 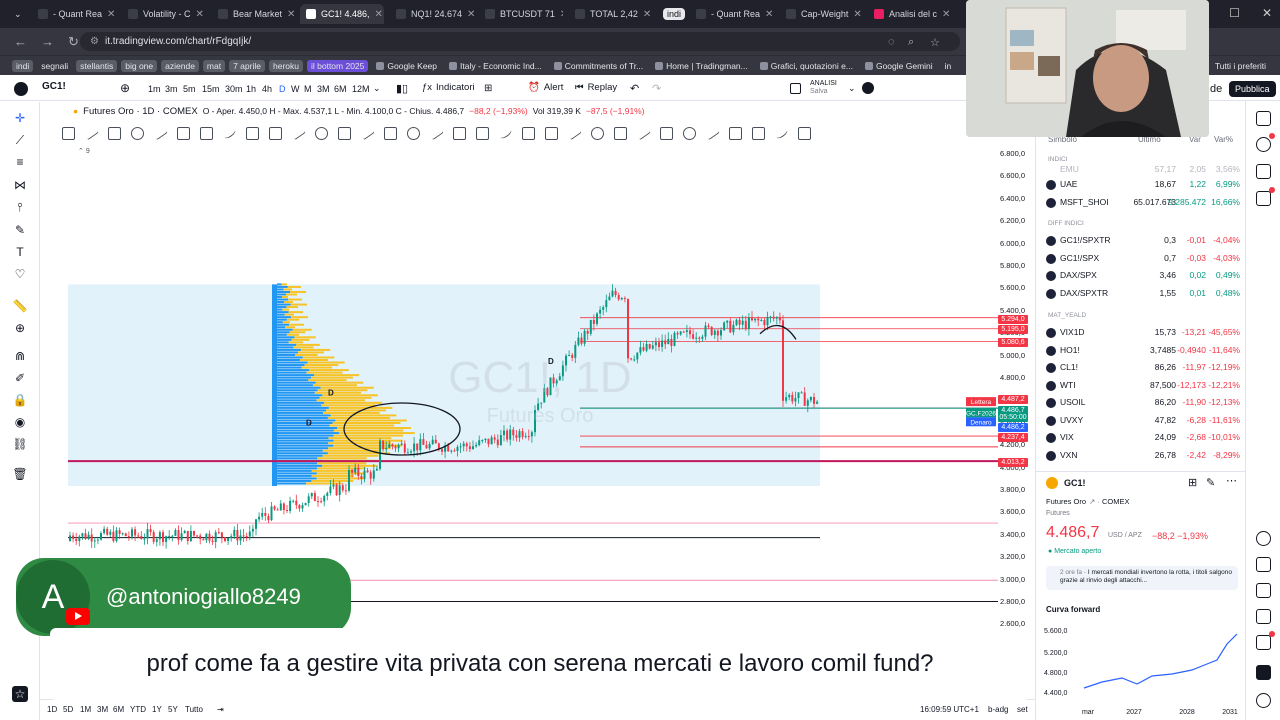 What do you see at coordinates (361, 89) in the screenshot?
I see `timeframe-12m: 12M` at bounding box center [361, 89].